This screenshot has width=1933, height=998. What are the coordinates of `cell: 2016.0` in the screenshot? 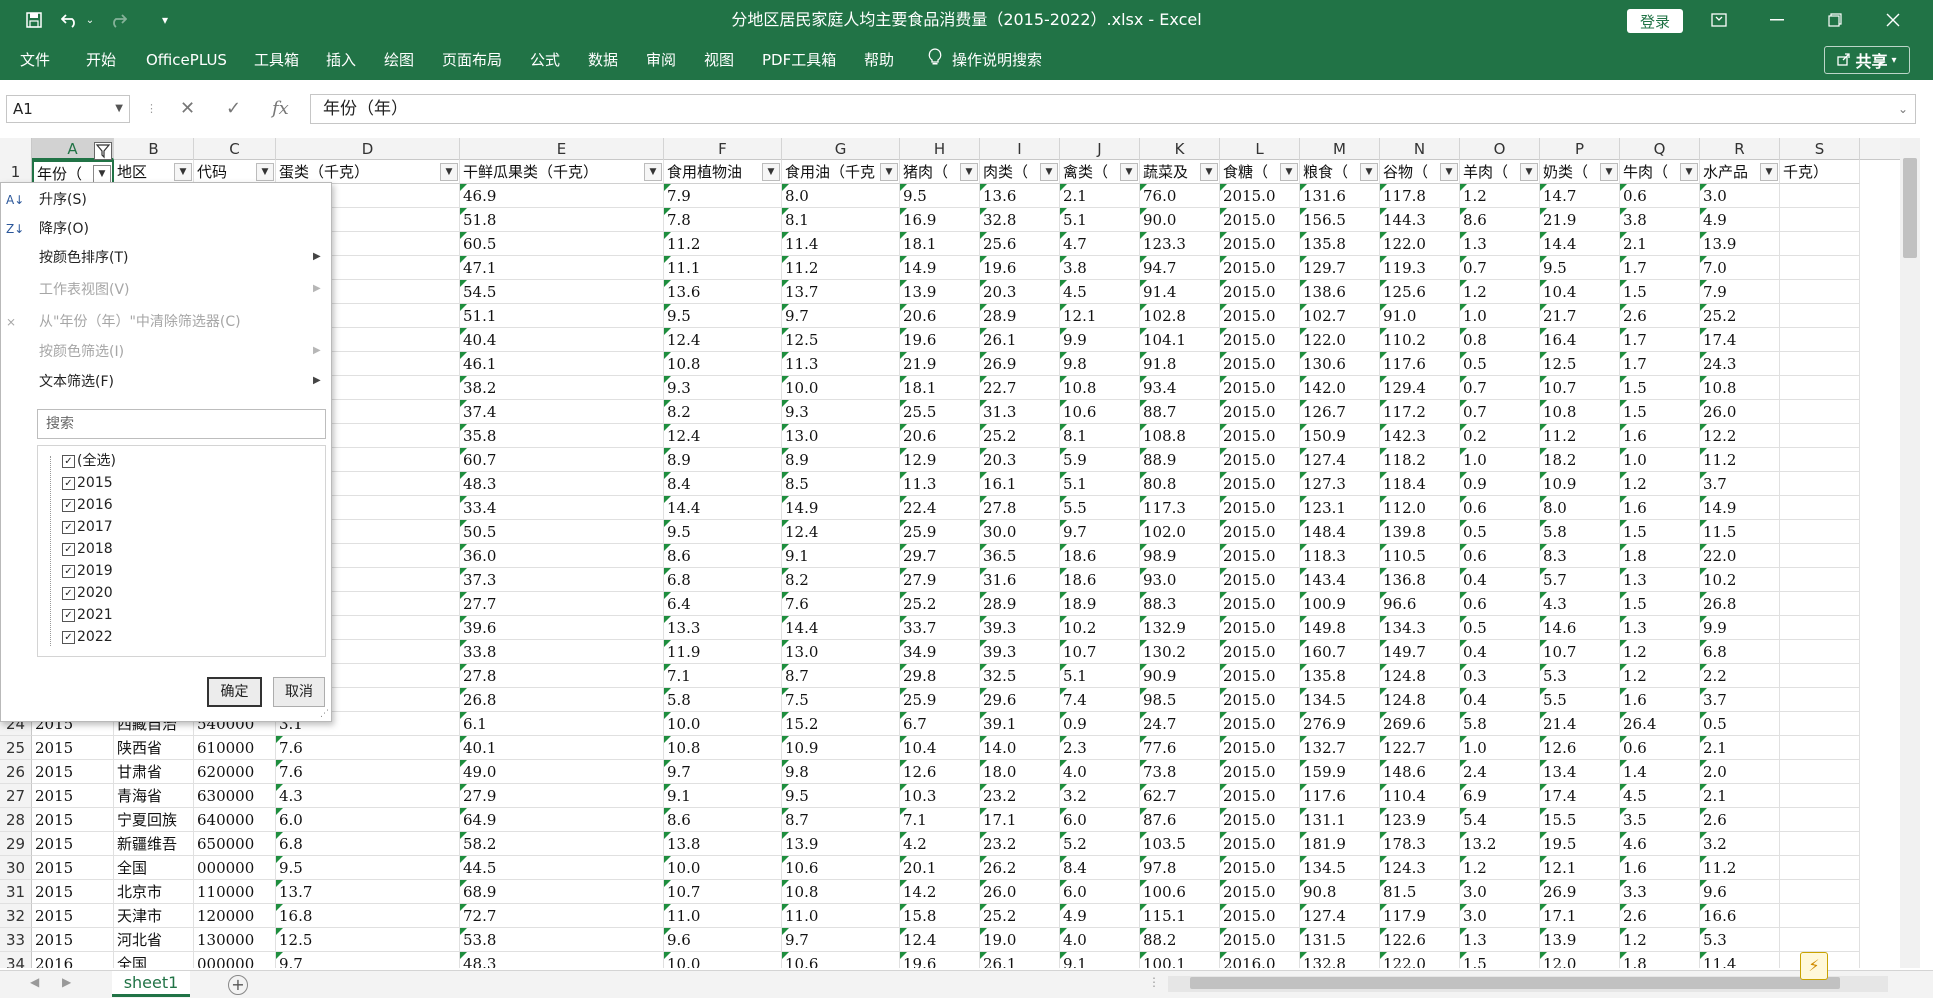 It's located at (1260, 960).